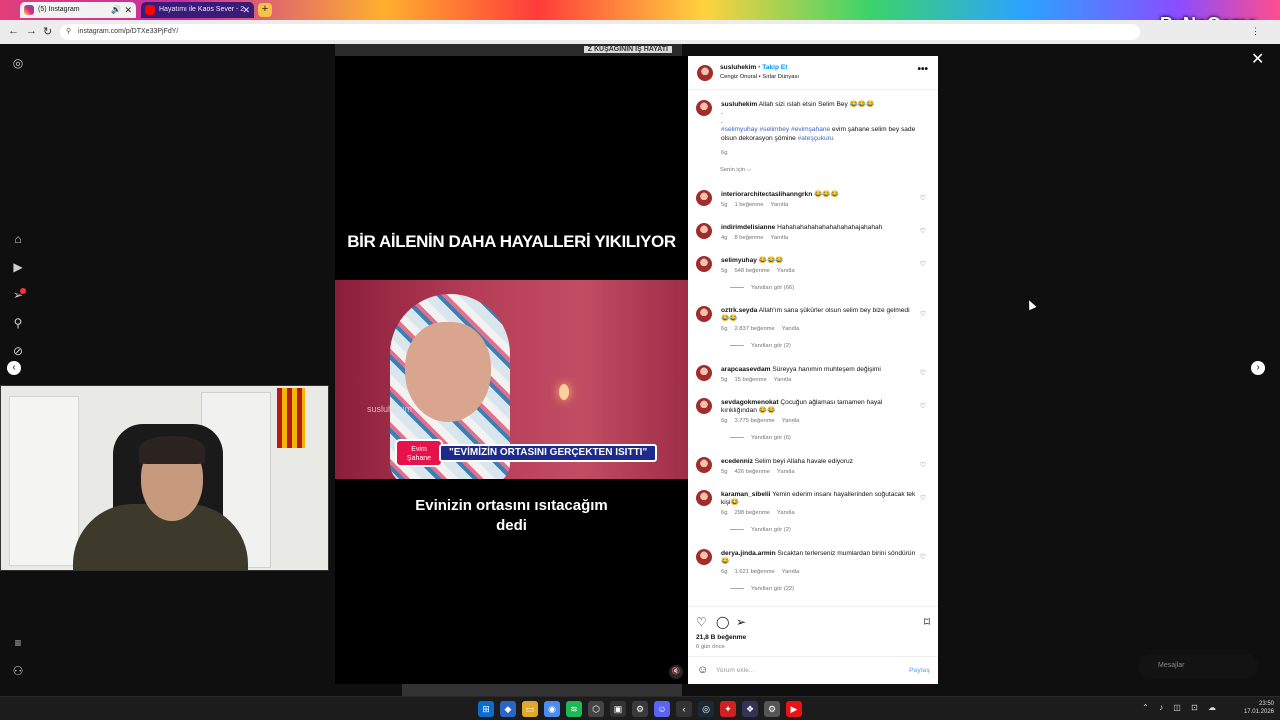  What do you see at coordinates (14, 368) in the screenshot?
I see `previous-post-icon: ‹` at bounding box center [14, 368].